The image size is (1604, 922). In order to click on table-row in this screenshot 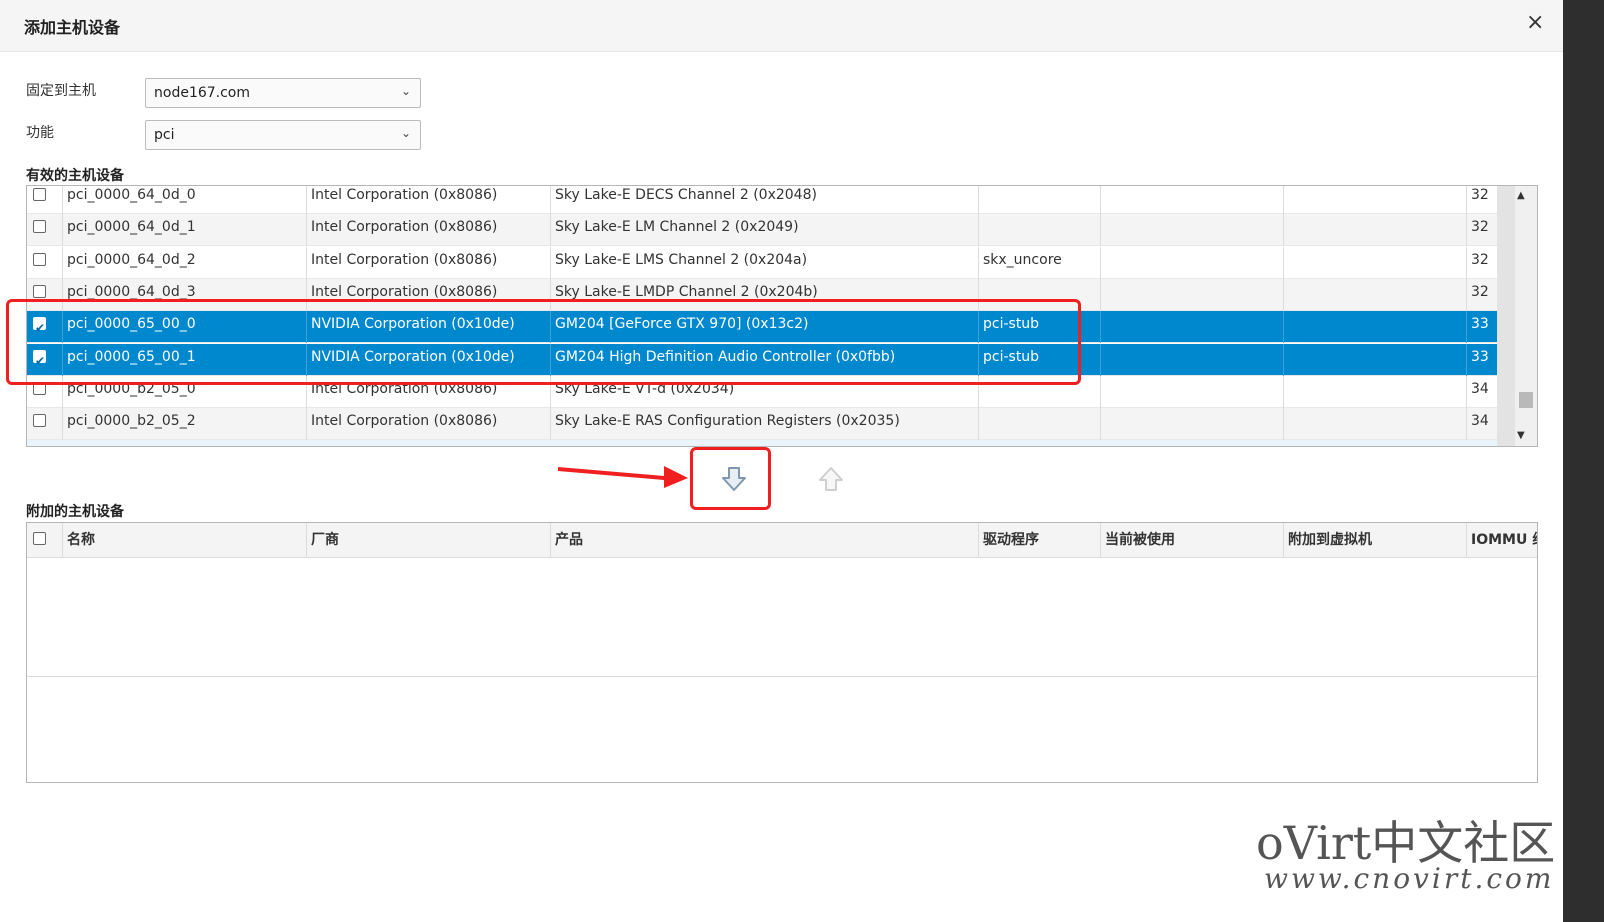, I will do `click(762, 443)`.